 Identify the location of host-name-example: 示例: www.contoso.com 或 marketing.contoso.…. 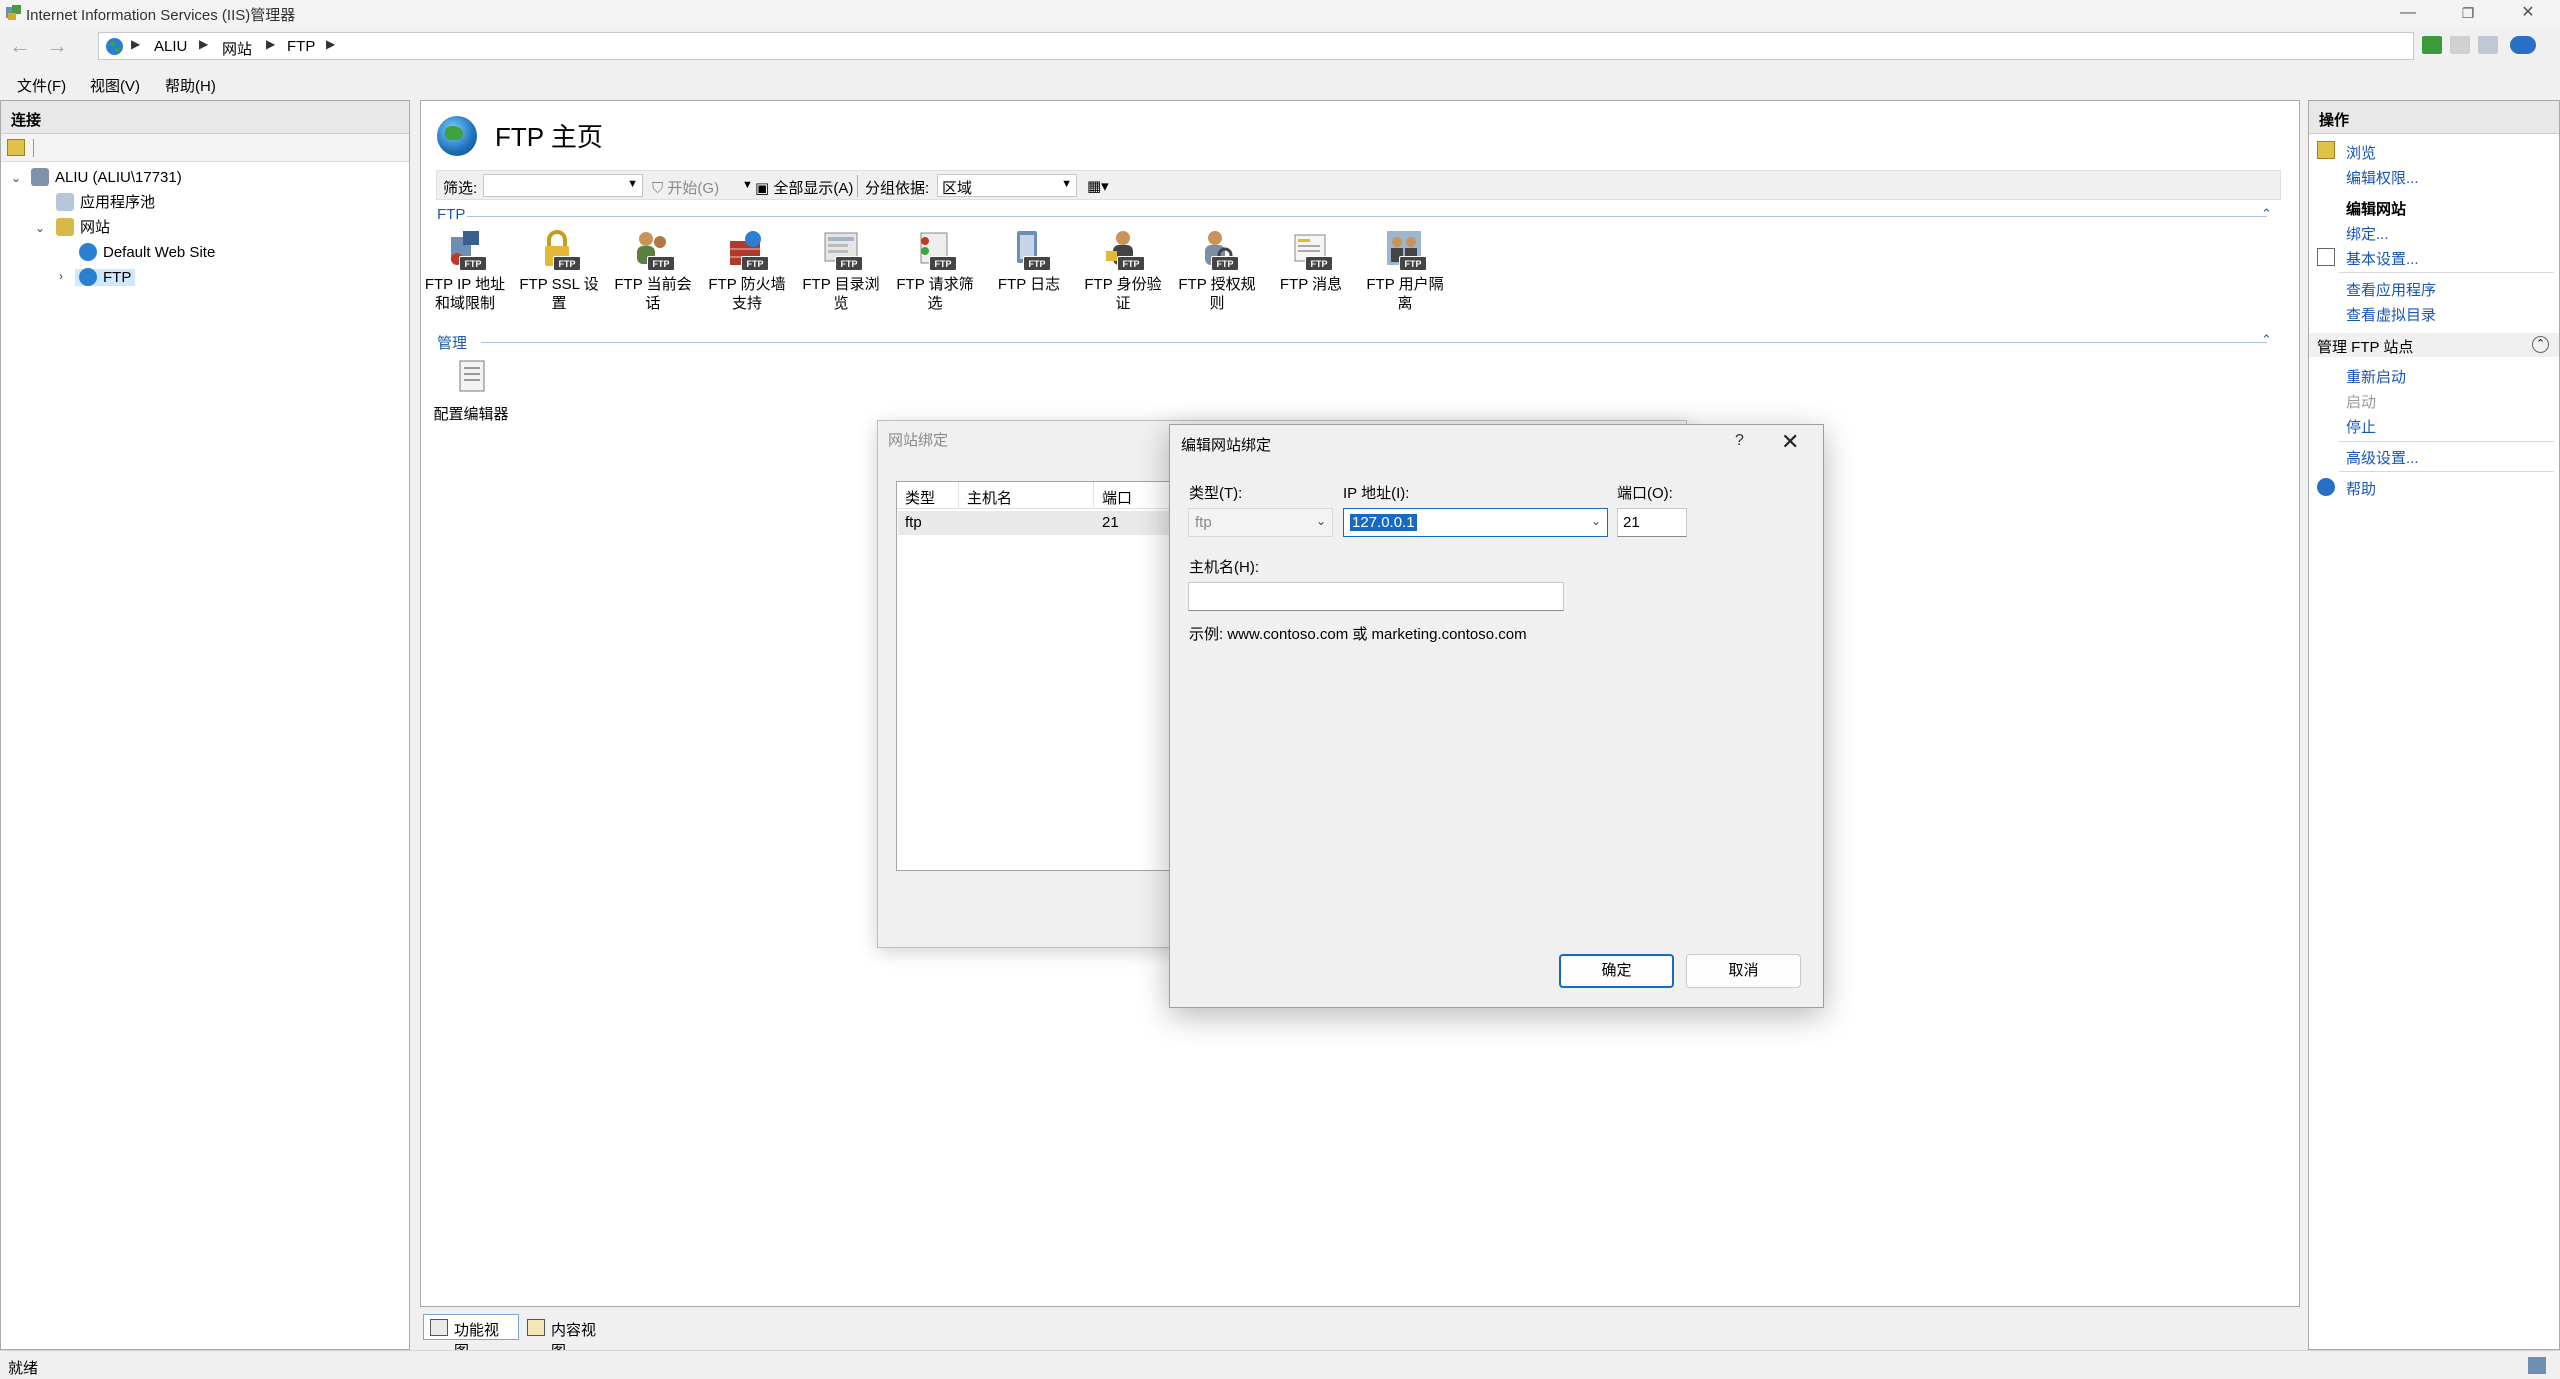
(1358, 634).